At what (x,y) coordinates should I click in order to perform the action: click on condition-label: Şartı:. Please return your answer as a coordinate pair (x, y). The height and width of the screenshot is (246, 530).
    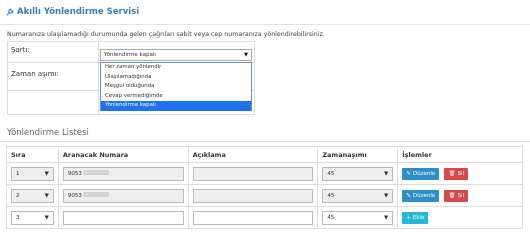
    Looking at the image, I should click on (20, 50).